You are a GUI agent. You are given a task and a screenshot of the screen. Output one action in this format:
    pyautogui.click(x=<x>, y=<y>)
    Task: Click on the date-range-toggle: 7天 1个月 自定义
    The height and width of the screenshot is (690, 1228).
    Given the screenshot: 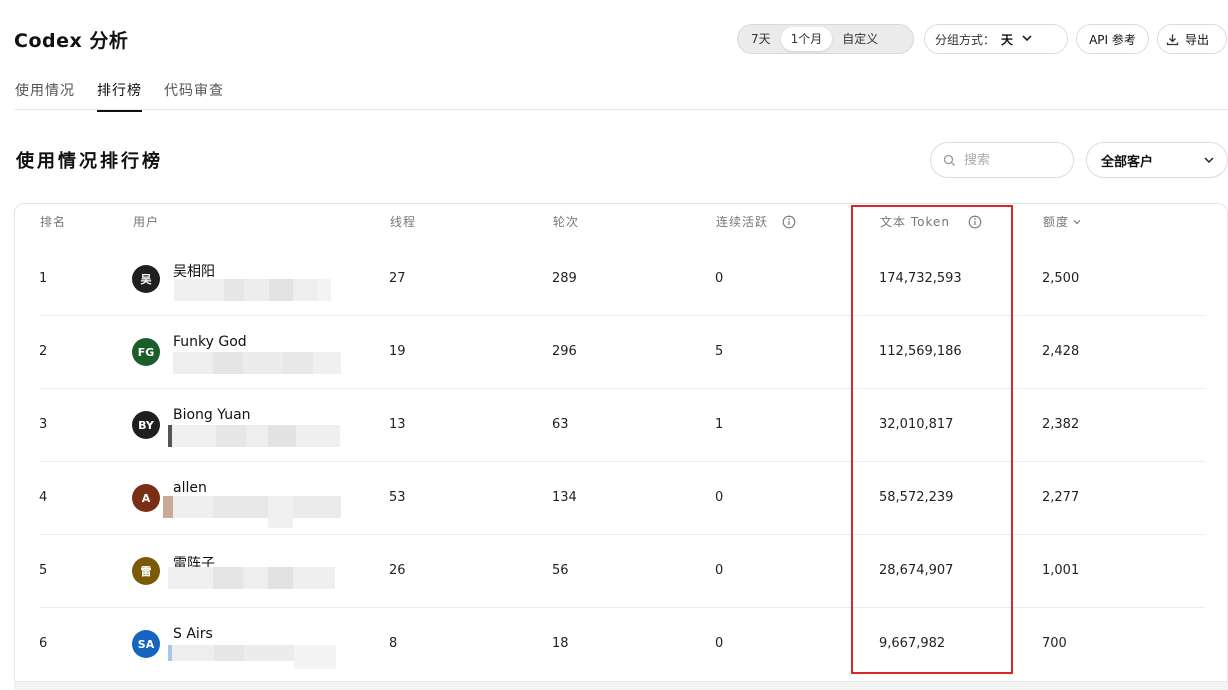 What is the action you would take?
    pyautogui.click(x=825, y=39)
    